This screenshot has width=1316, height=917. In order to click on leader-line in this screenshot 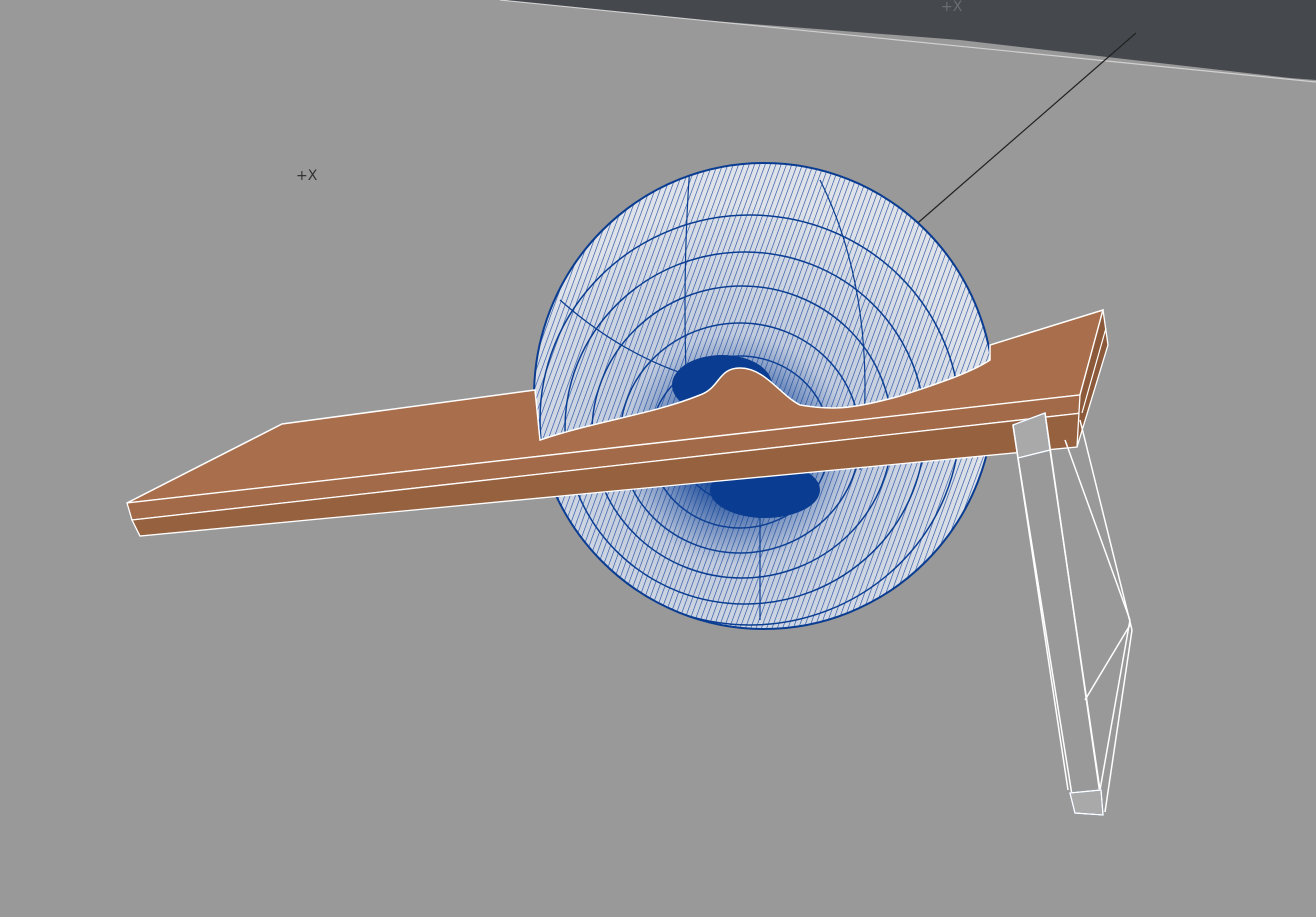, I will do `click(1024, 130)`.